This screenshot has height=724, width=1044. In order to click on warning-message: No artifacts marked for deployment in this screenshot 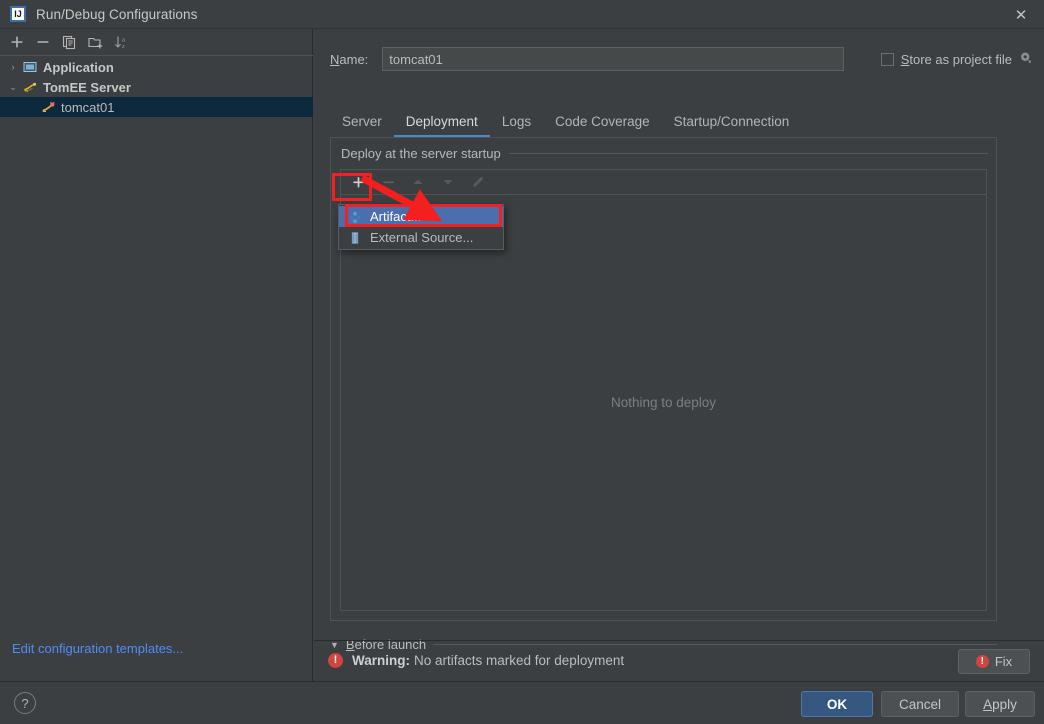, I will do `click(519, 660)`.